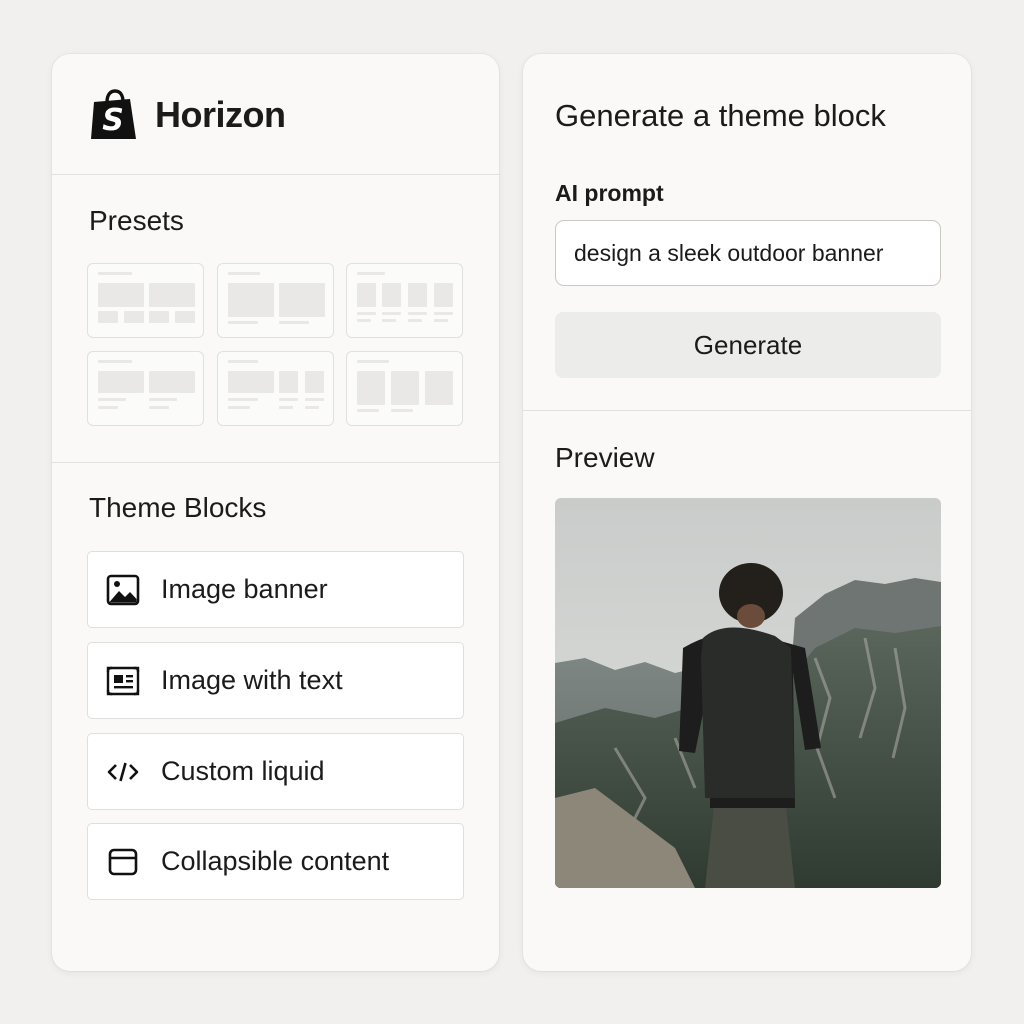 The height and width of the screenshot is (1024, 1024). Describe the element at coordinates (748, 693) in the screenshot. I see `preview-image` at that location.